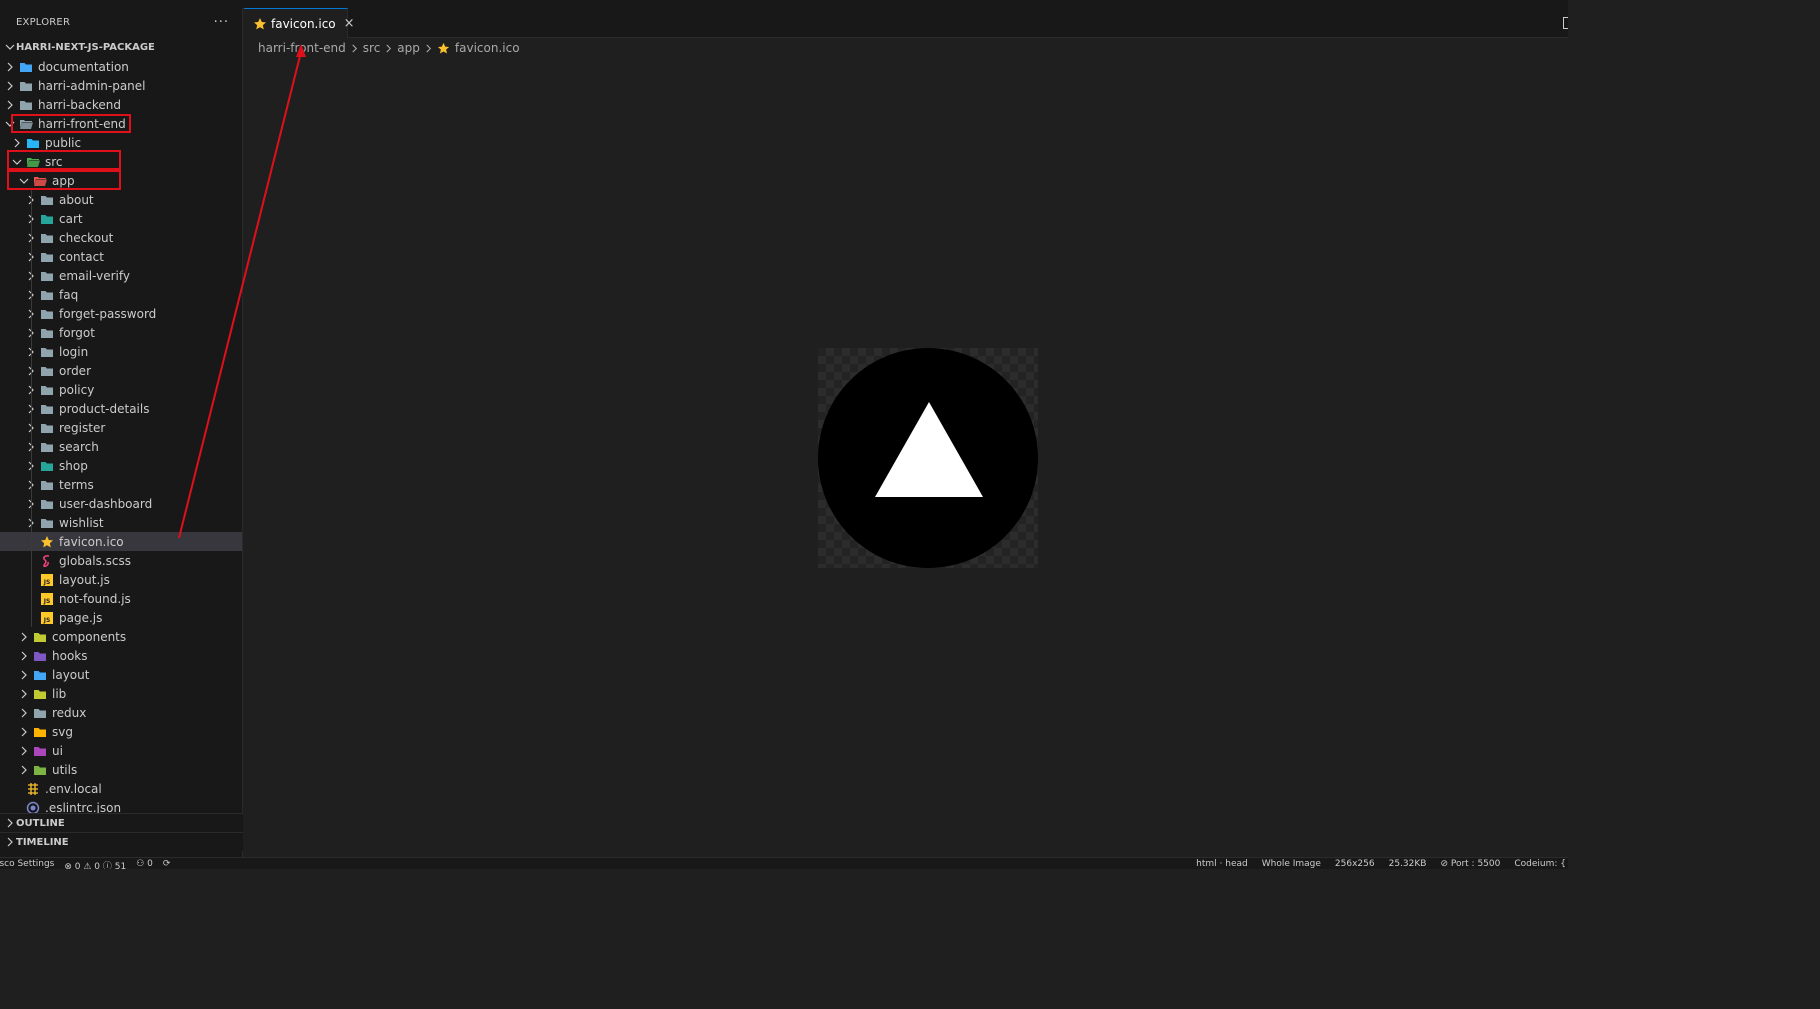 The height and width of the screenshot is (1009, 1820). Describe the element at coordinates (81, 522) in the screenshot. I see `tree-item-label: wishlist` at that location.